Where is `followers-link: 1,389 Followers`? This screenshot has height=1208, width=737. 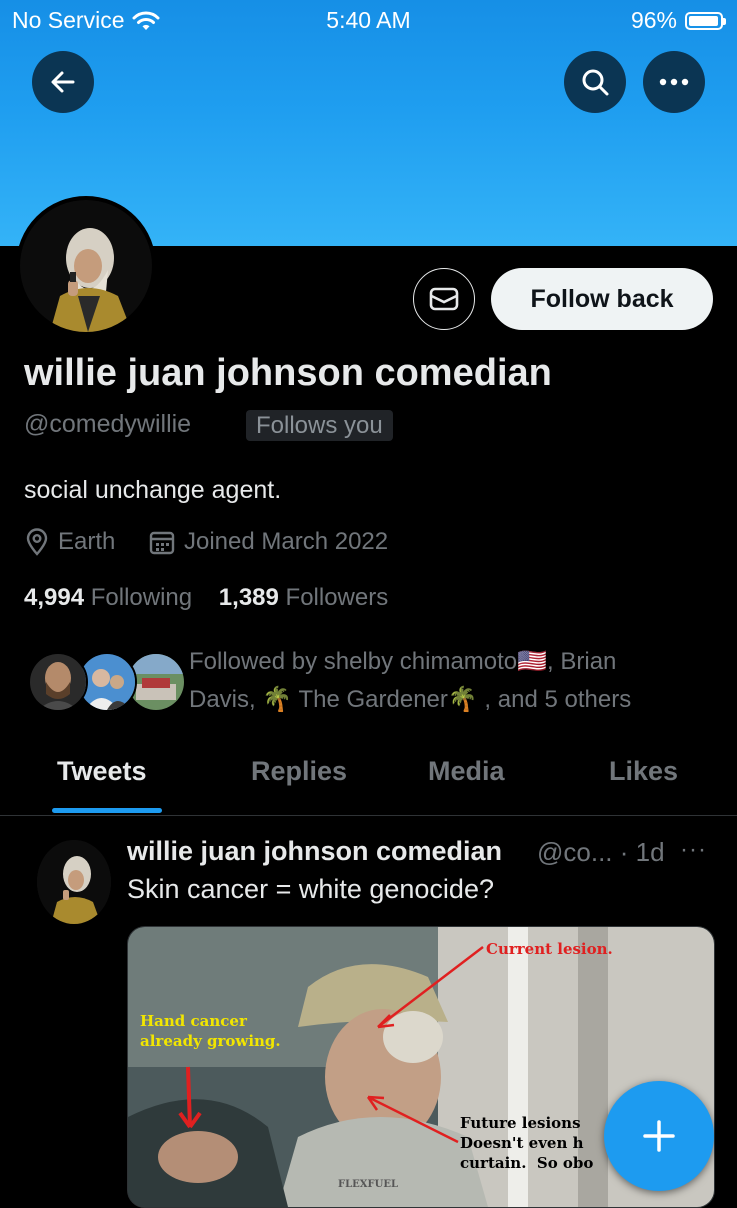 followers-link: 1,389 Followers is located at coordinates (303, 597).